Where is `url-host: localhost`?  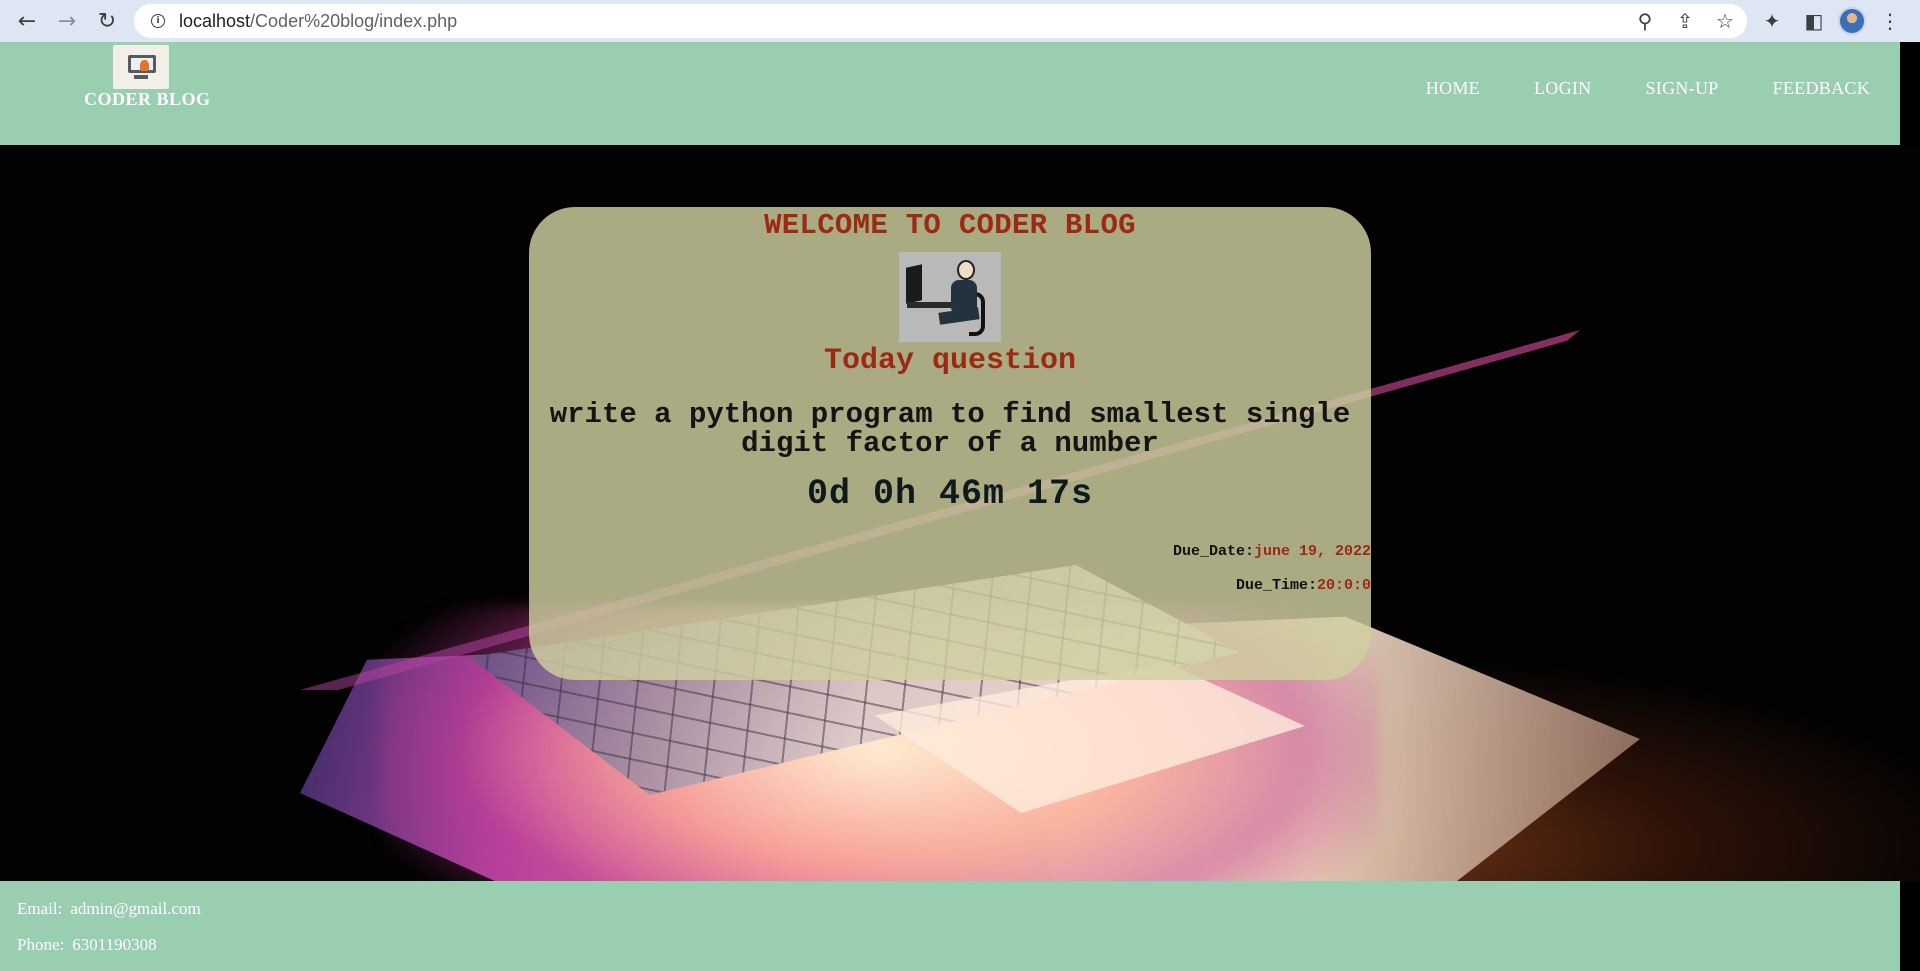
url-host: localhost is located at coordinates (215, 20).